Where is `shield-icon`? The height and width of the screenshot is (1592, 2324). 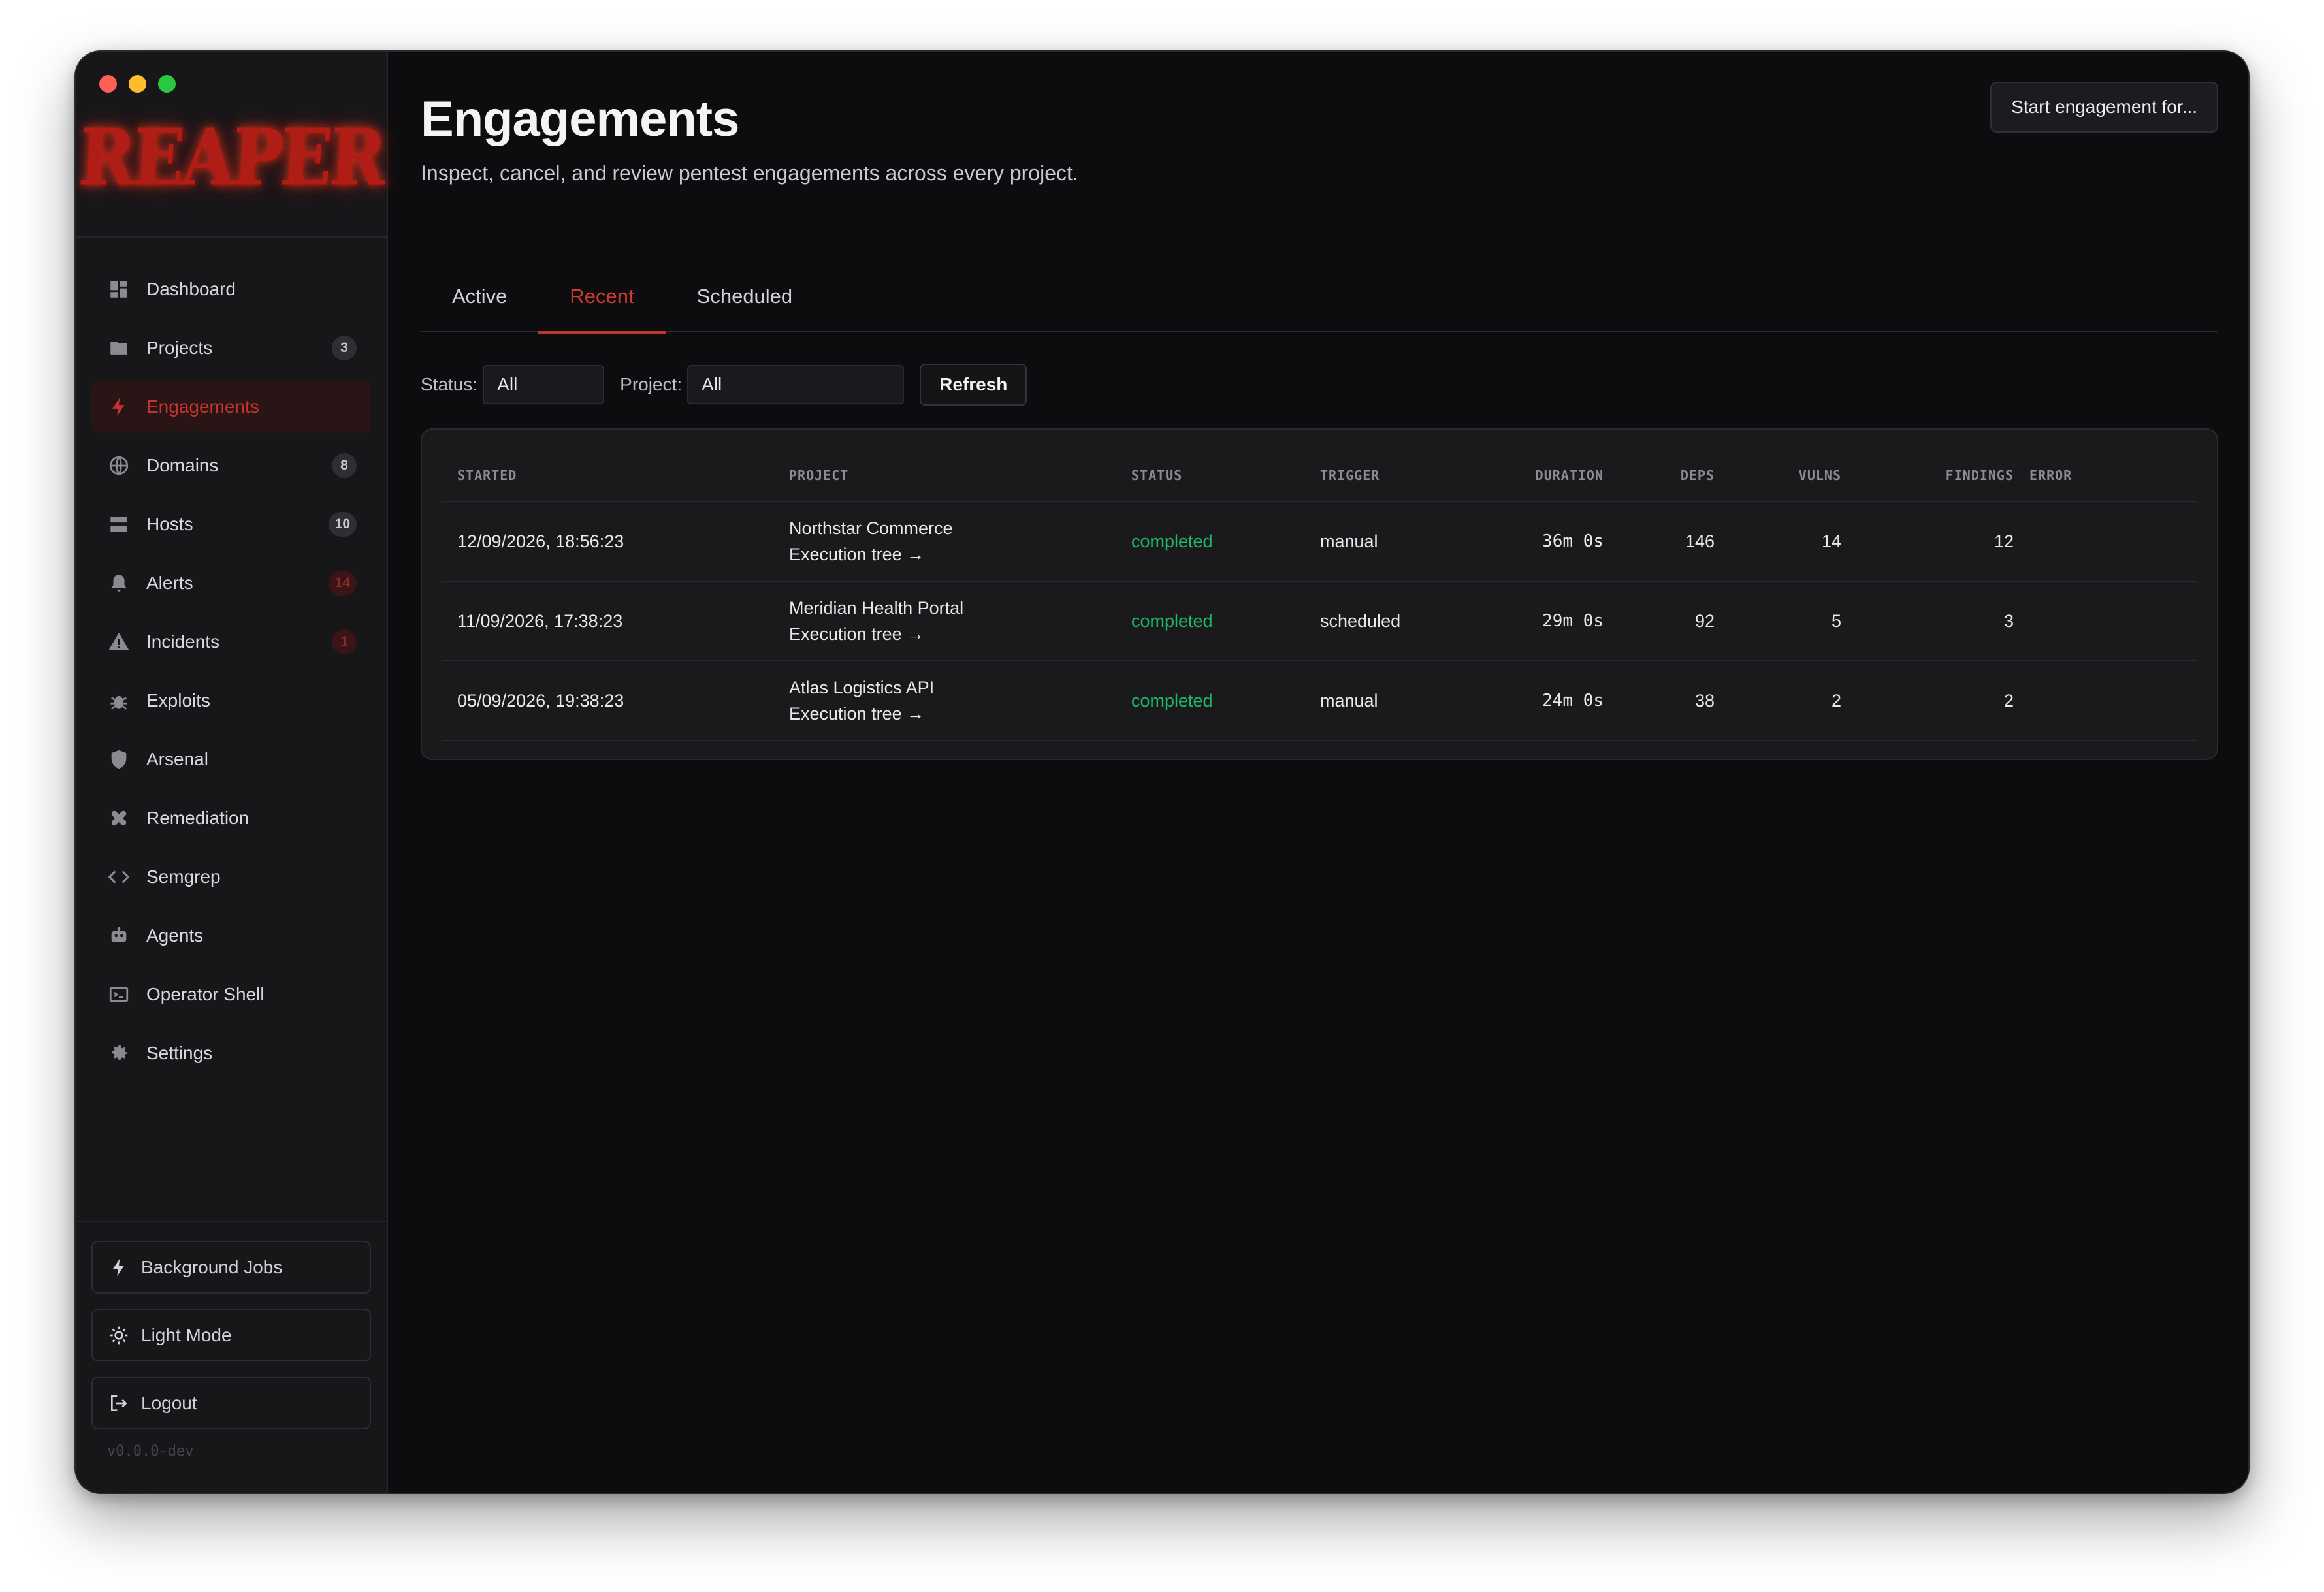
shield-icon is located at coordinates (119, 759).